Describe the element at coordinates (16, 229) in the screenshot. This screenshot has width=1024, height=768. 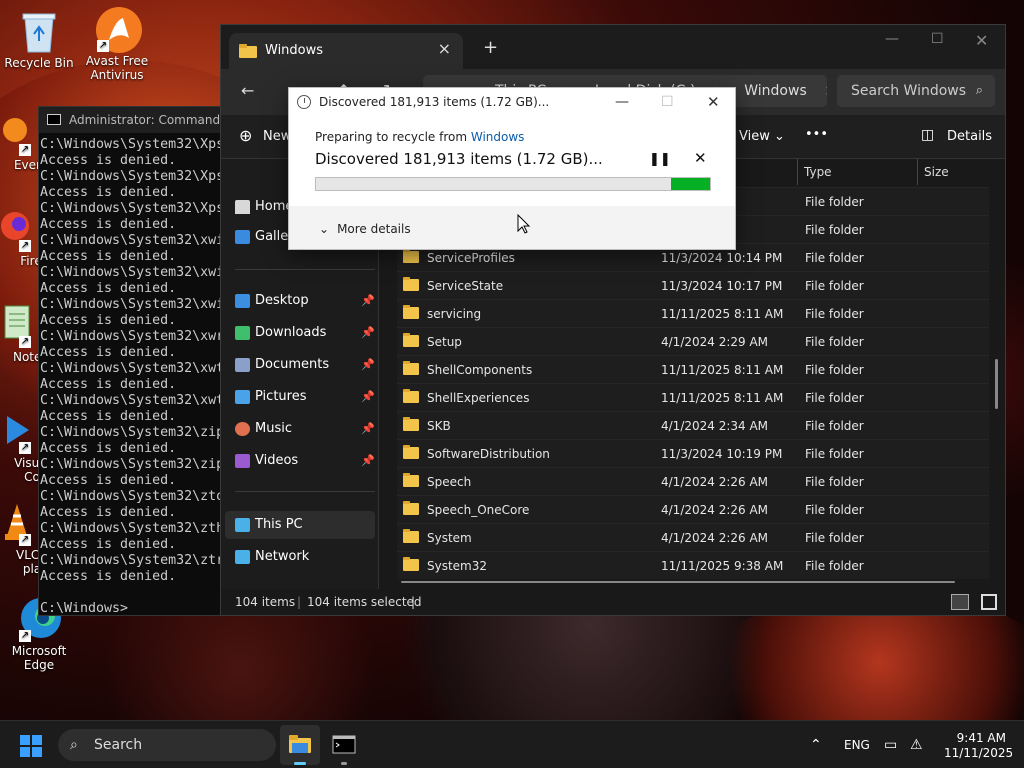
I see `firefox-icon: ↗` at that location.